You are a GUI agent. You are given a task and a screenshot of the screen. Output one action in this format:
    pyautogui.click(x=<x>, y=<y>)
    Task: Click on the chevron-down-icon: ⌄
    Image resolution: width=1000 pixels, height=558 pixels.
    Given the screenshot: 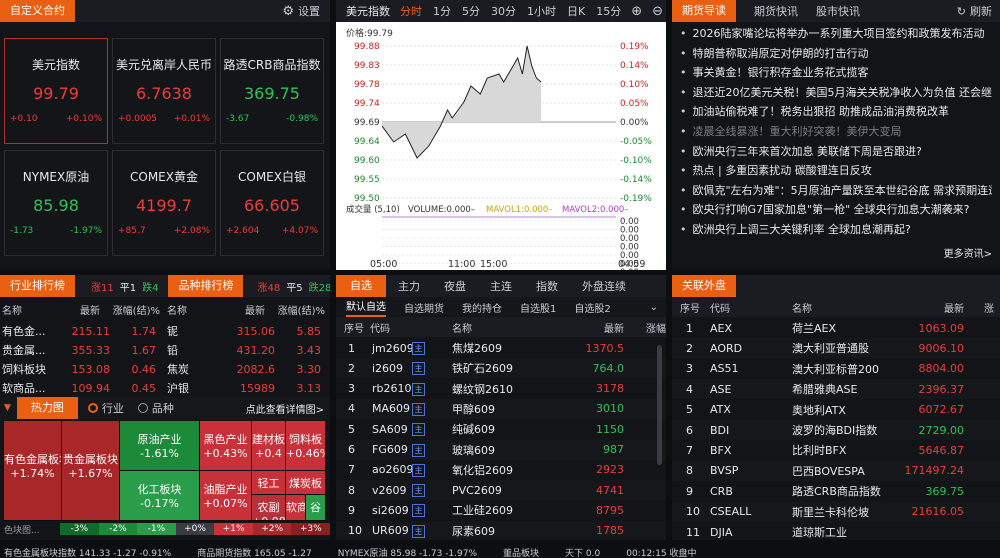 What is the action you would take?
    pyautogui.click(x=654, y=307)
    